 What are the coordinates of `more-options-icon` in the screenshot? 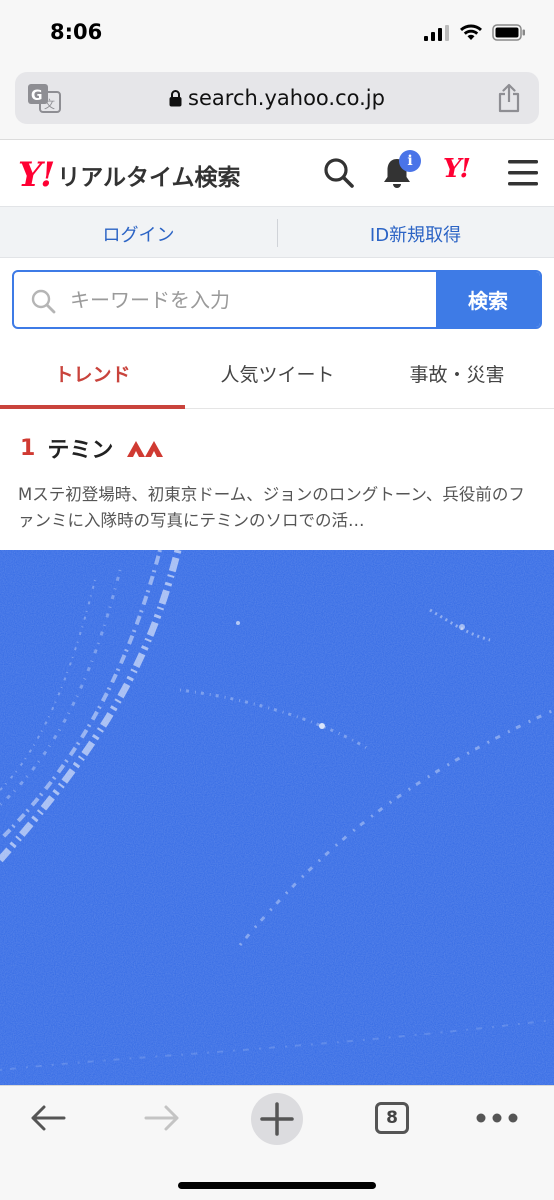 It's located at (497, 1118).